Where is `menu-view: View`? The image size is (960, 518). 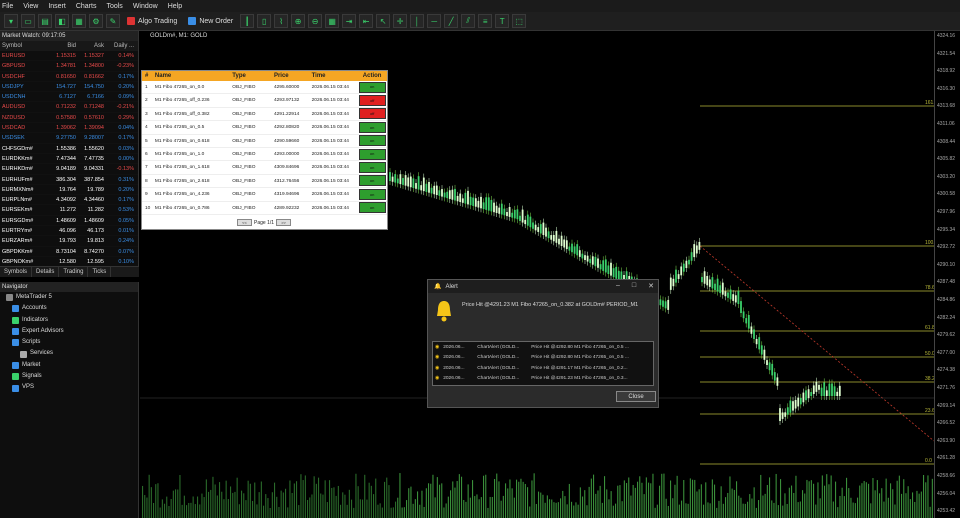
menu-view: View is located at coordinates (30, 6).